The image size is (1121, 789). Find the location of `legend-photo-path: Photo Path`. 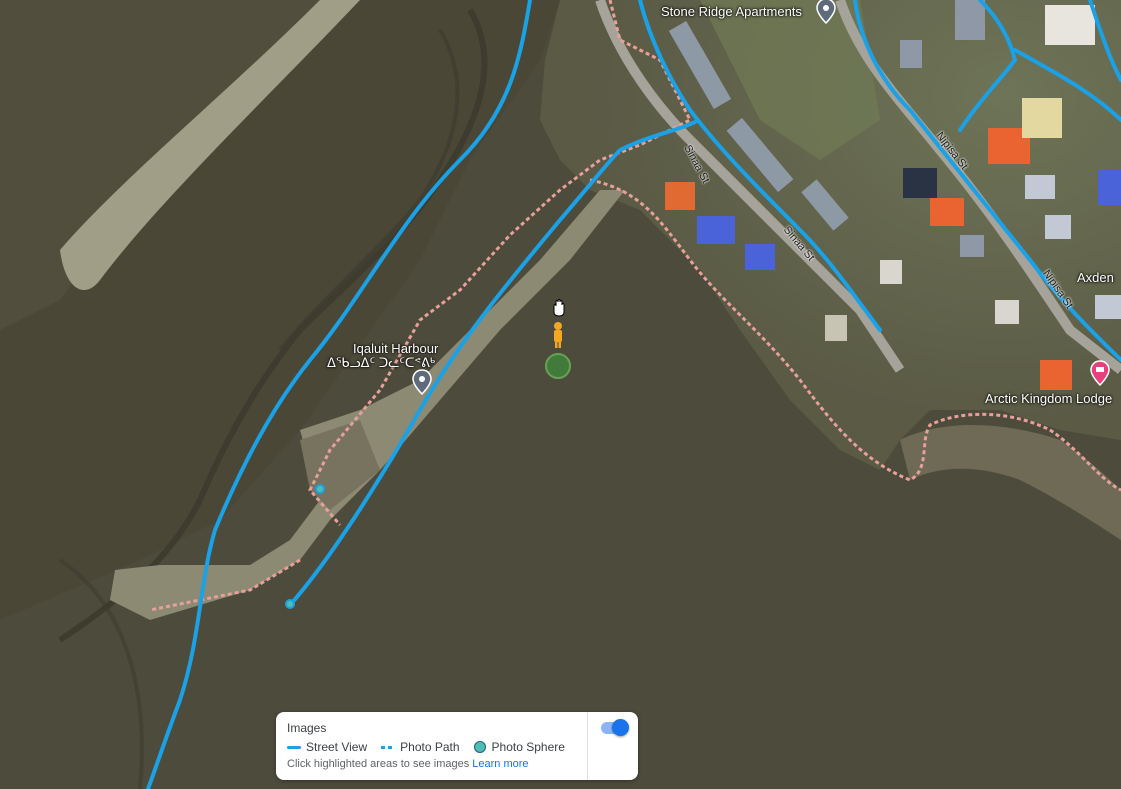

legend-photo-path: Photo Path is located at coordinates (420, 747).